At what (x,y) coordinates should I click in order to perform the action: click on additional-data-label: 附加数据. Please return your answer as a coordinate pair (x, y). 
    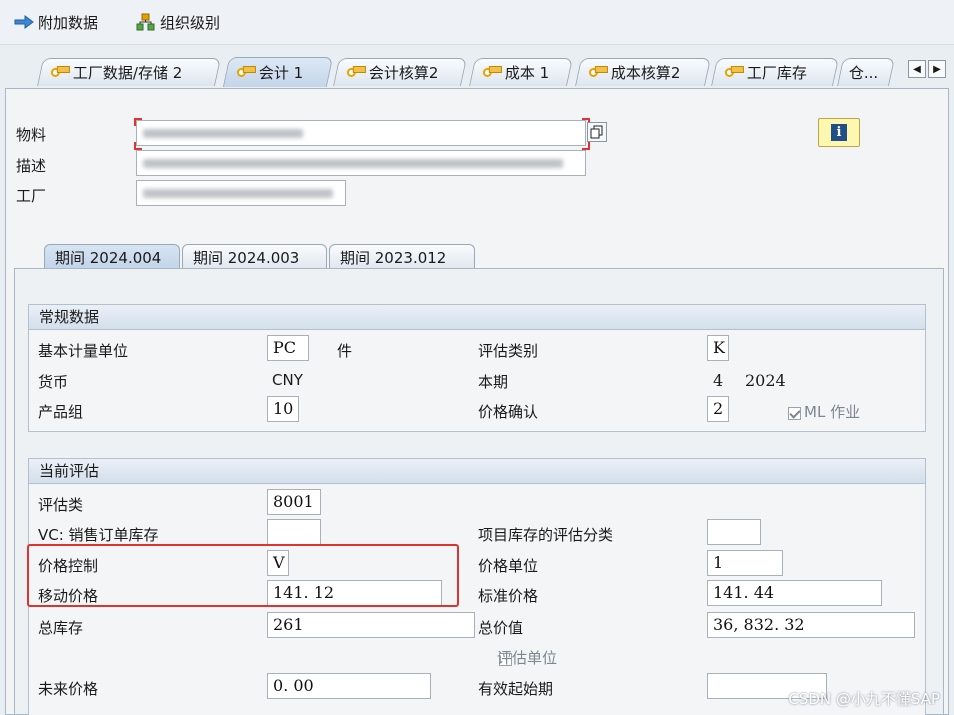
    Looking at the image, I should click on (68, 22).